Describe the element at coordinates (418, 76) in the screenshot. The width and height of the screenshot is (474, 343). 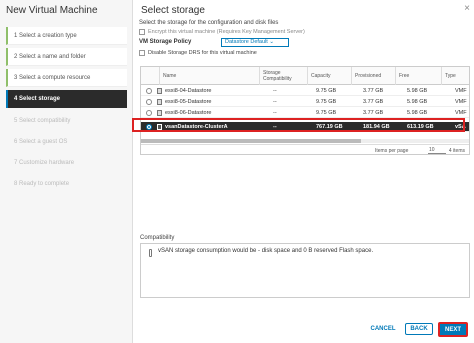
I see `column-free: Free` at that location.